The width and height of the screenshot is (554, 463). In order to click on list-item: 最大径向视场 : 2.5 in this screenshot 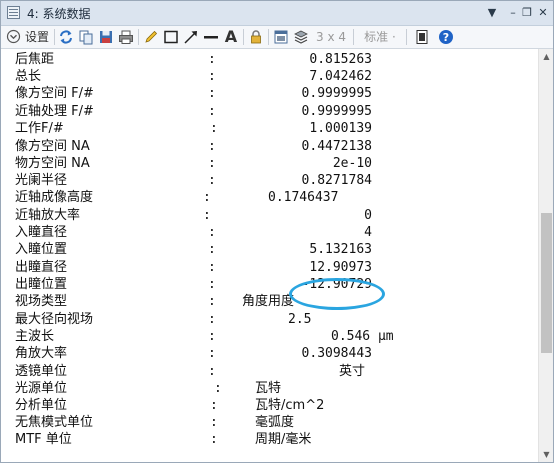, I will do `click(269, 320)`.